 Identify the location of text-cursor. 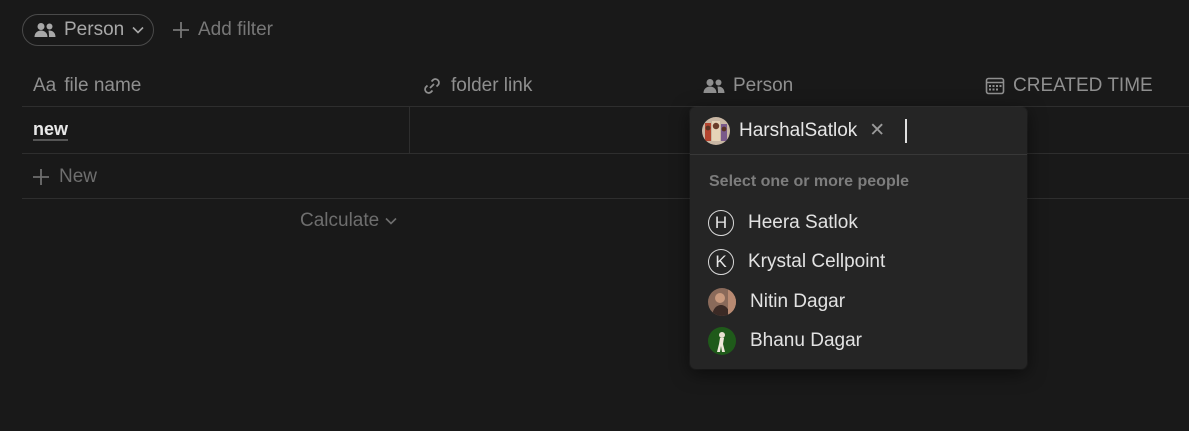
(906, 130).